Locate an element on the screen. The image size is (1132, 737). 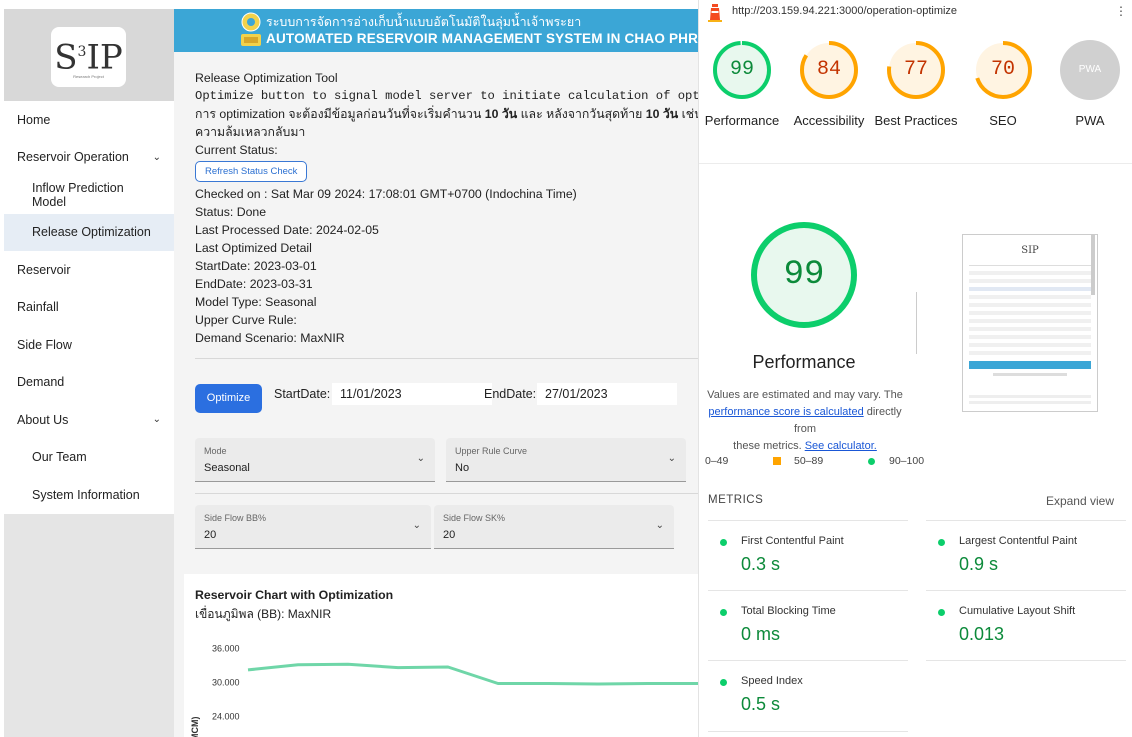
sidebar-item-side-flow: Side Flow is located at coordinates (89, 345).